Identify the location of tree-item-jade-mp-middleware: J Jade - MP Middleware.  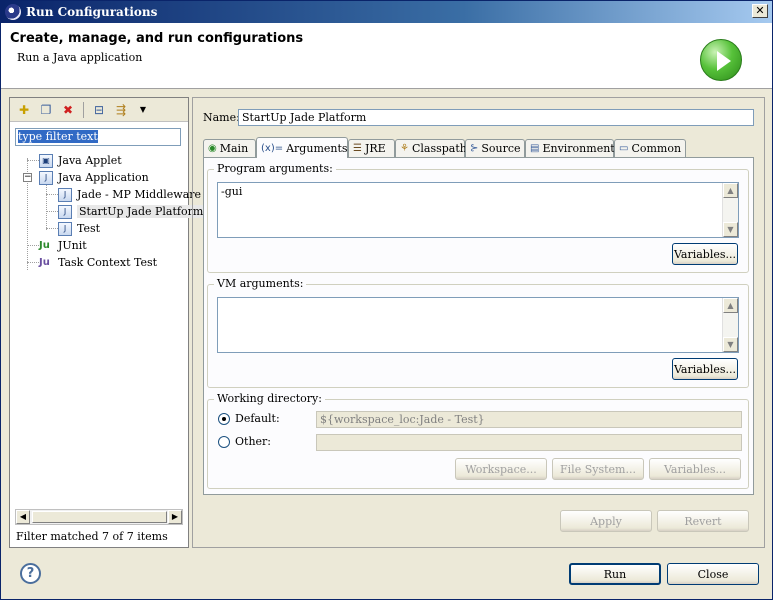
(129, 194).